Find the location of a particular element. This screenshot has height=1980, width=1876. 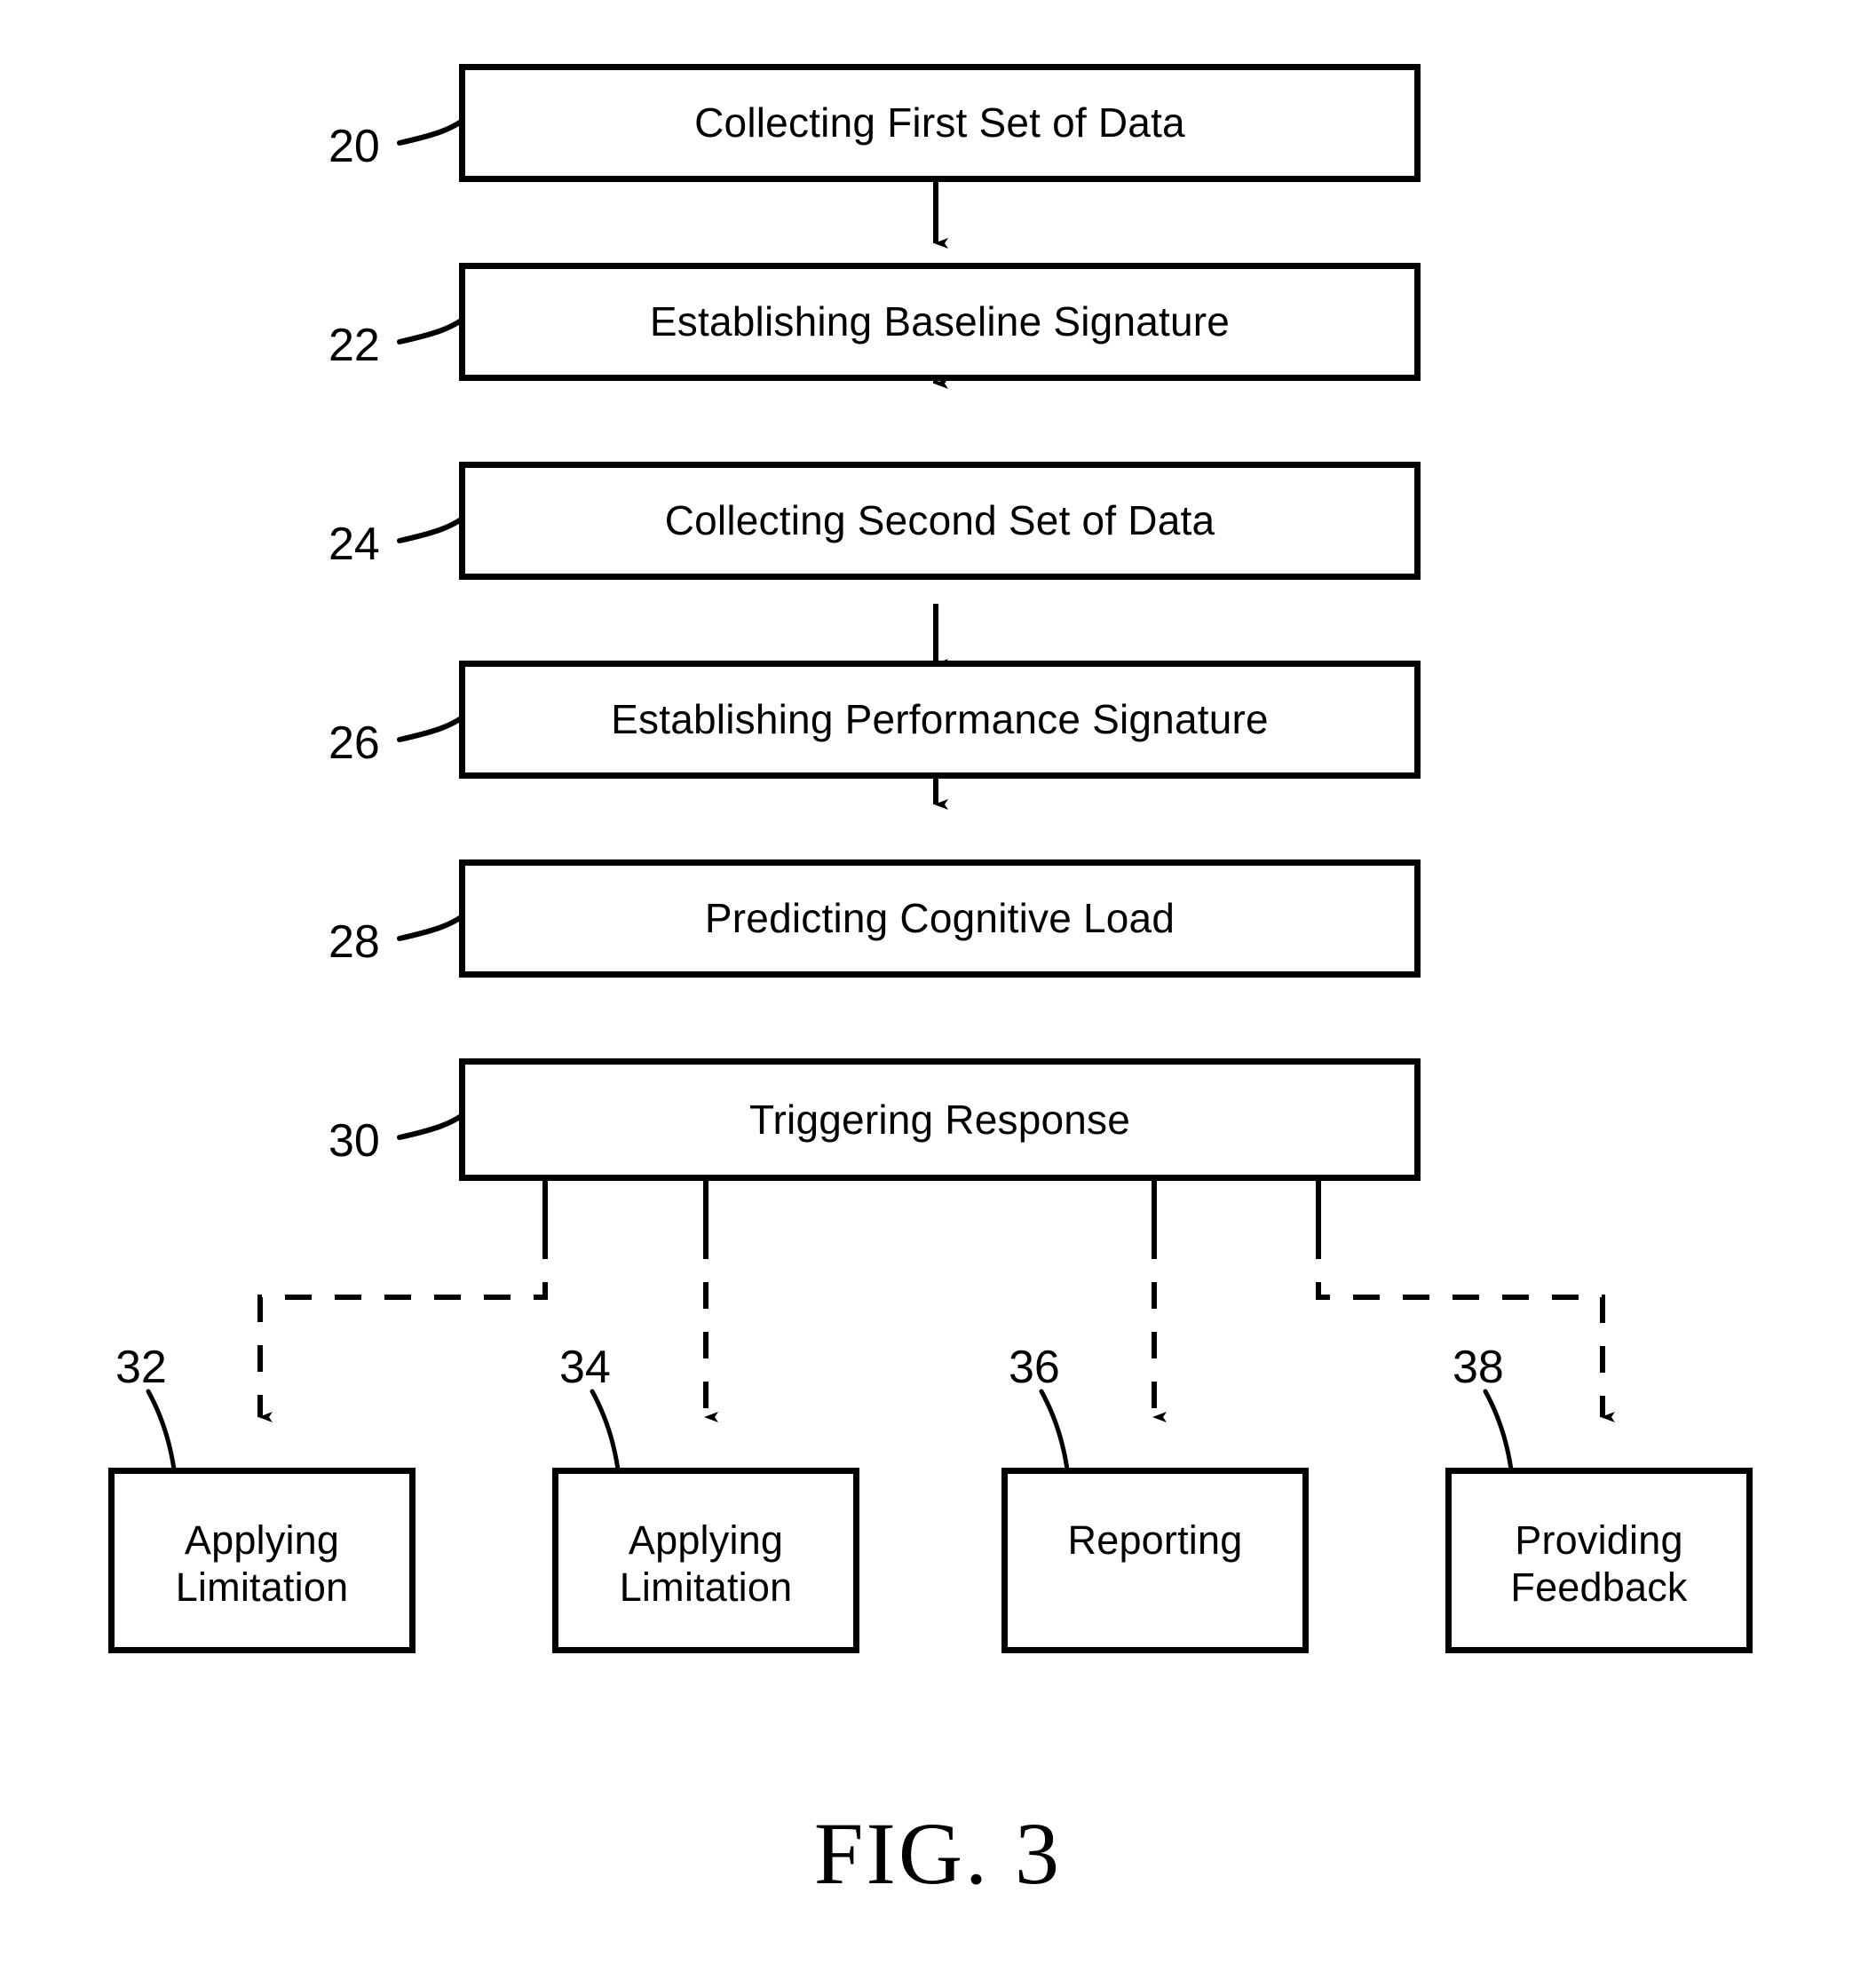

response-box-36: Reporting is located at coordinates (1155, 1561).